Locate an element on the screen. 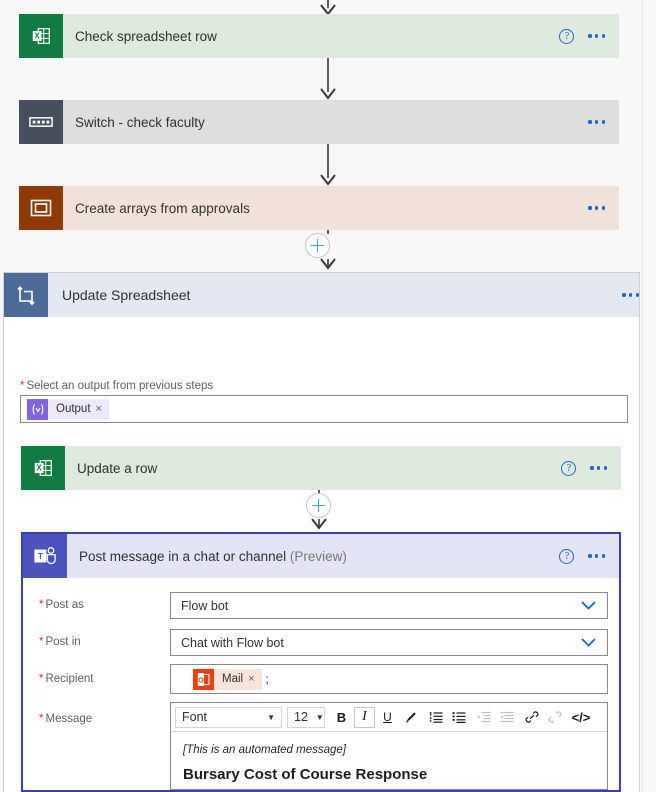 The height and width of the screenshot is (792, 656). flow-step-title: Check spreadsheet row is located at coordinates (146, 36).